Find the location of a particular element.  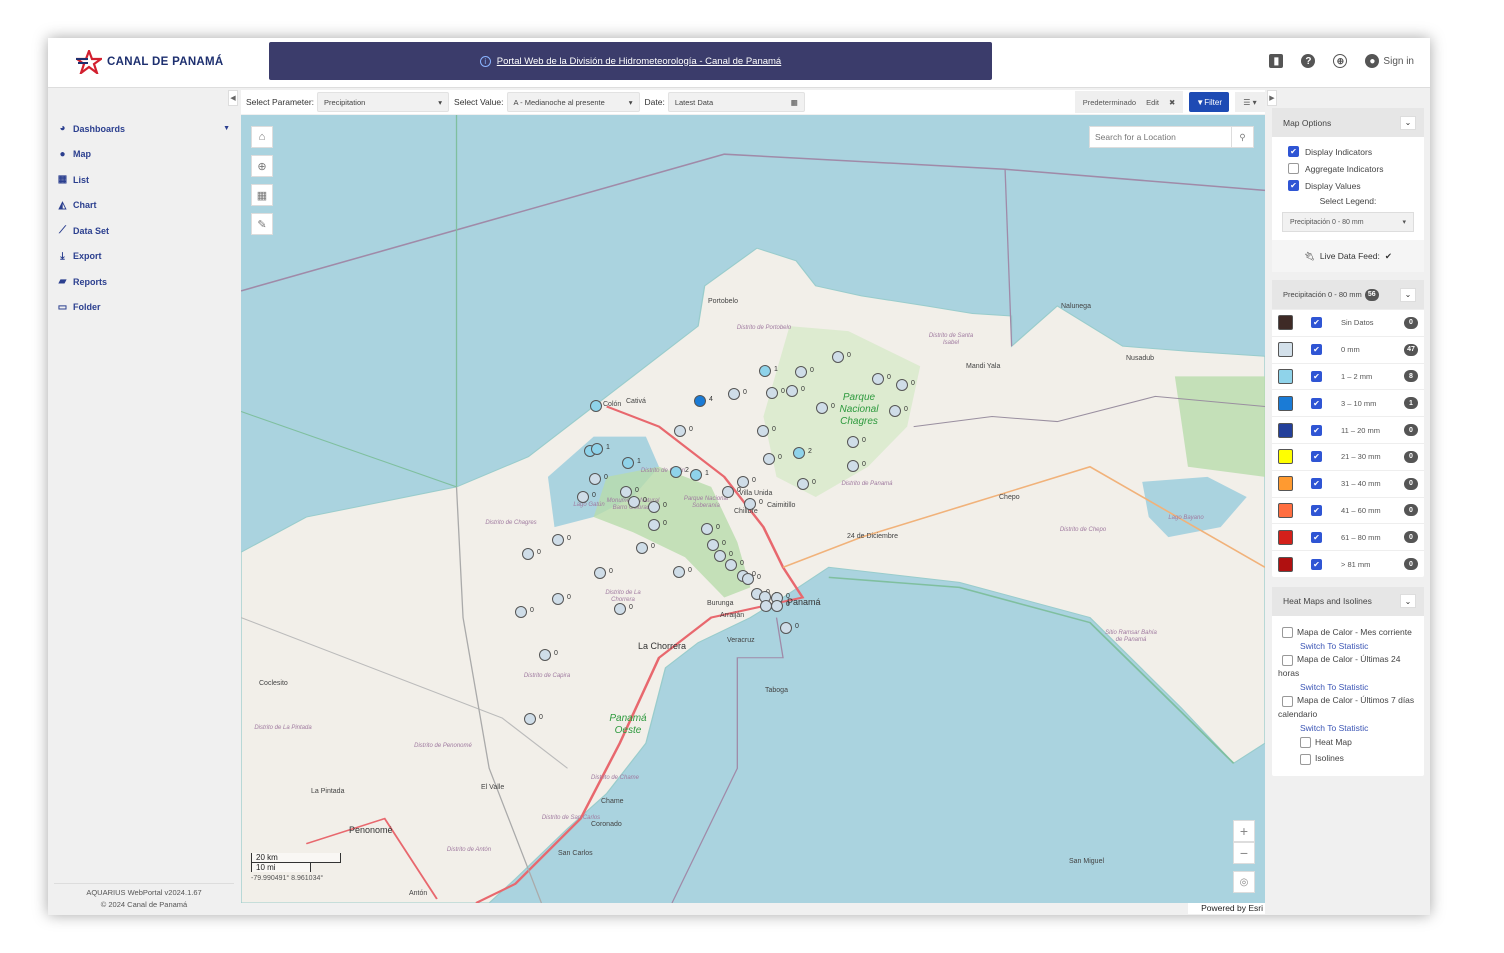

legend-select: Precipitación 0 - 80 mm ▾ is located at coordinates (1348, 222).